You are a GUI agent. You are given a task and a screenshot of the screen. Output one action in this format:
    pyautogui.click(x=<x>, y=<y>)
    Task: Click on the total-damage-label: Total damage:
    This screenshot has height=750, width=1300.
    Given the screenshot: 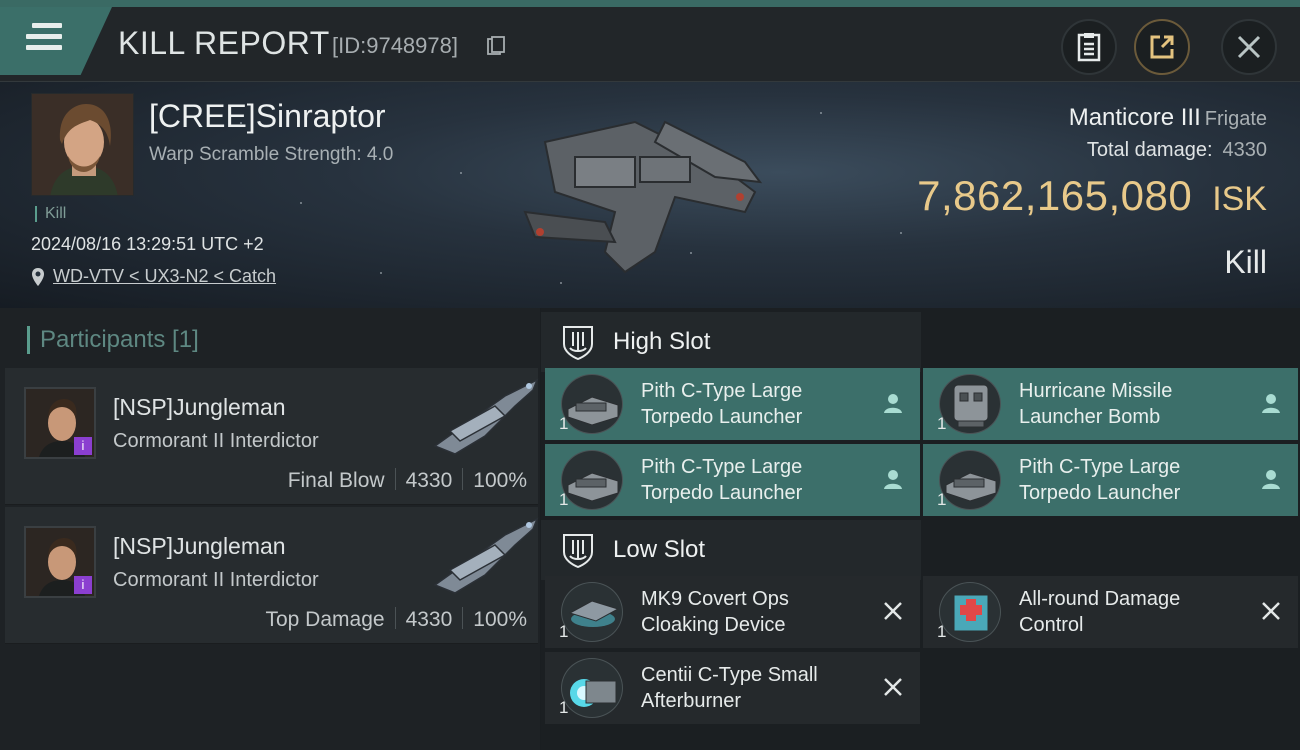 What is the action you would take?
    pyautogui.click(x=1149, y=150)
    